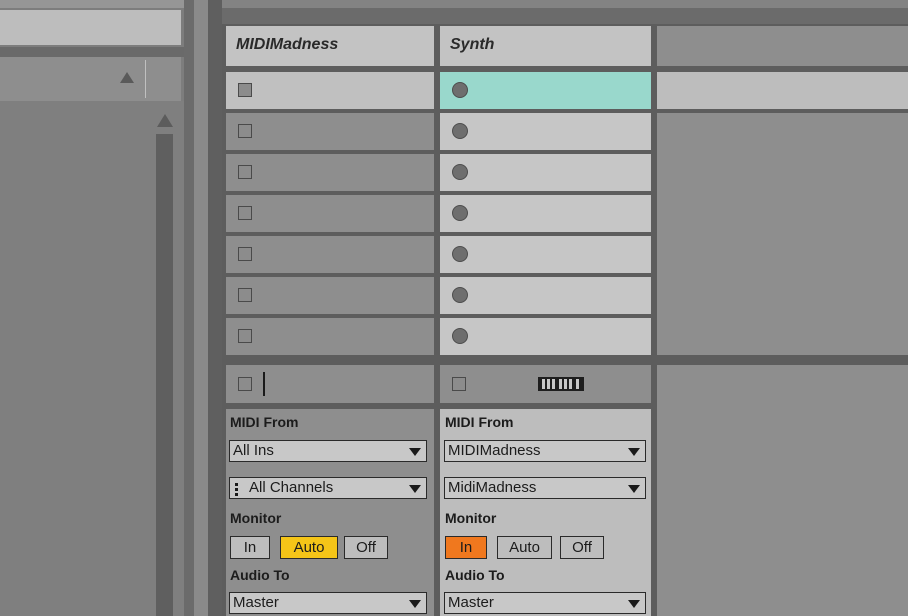 The image size is (908, 616). Describe the element at coordinates (545, 90) in the screenshot. I see `clip-slot-selected` at that location.